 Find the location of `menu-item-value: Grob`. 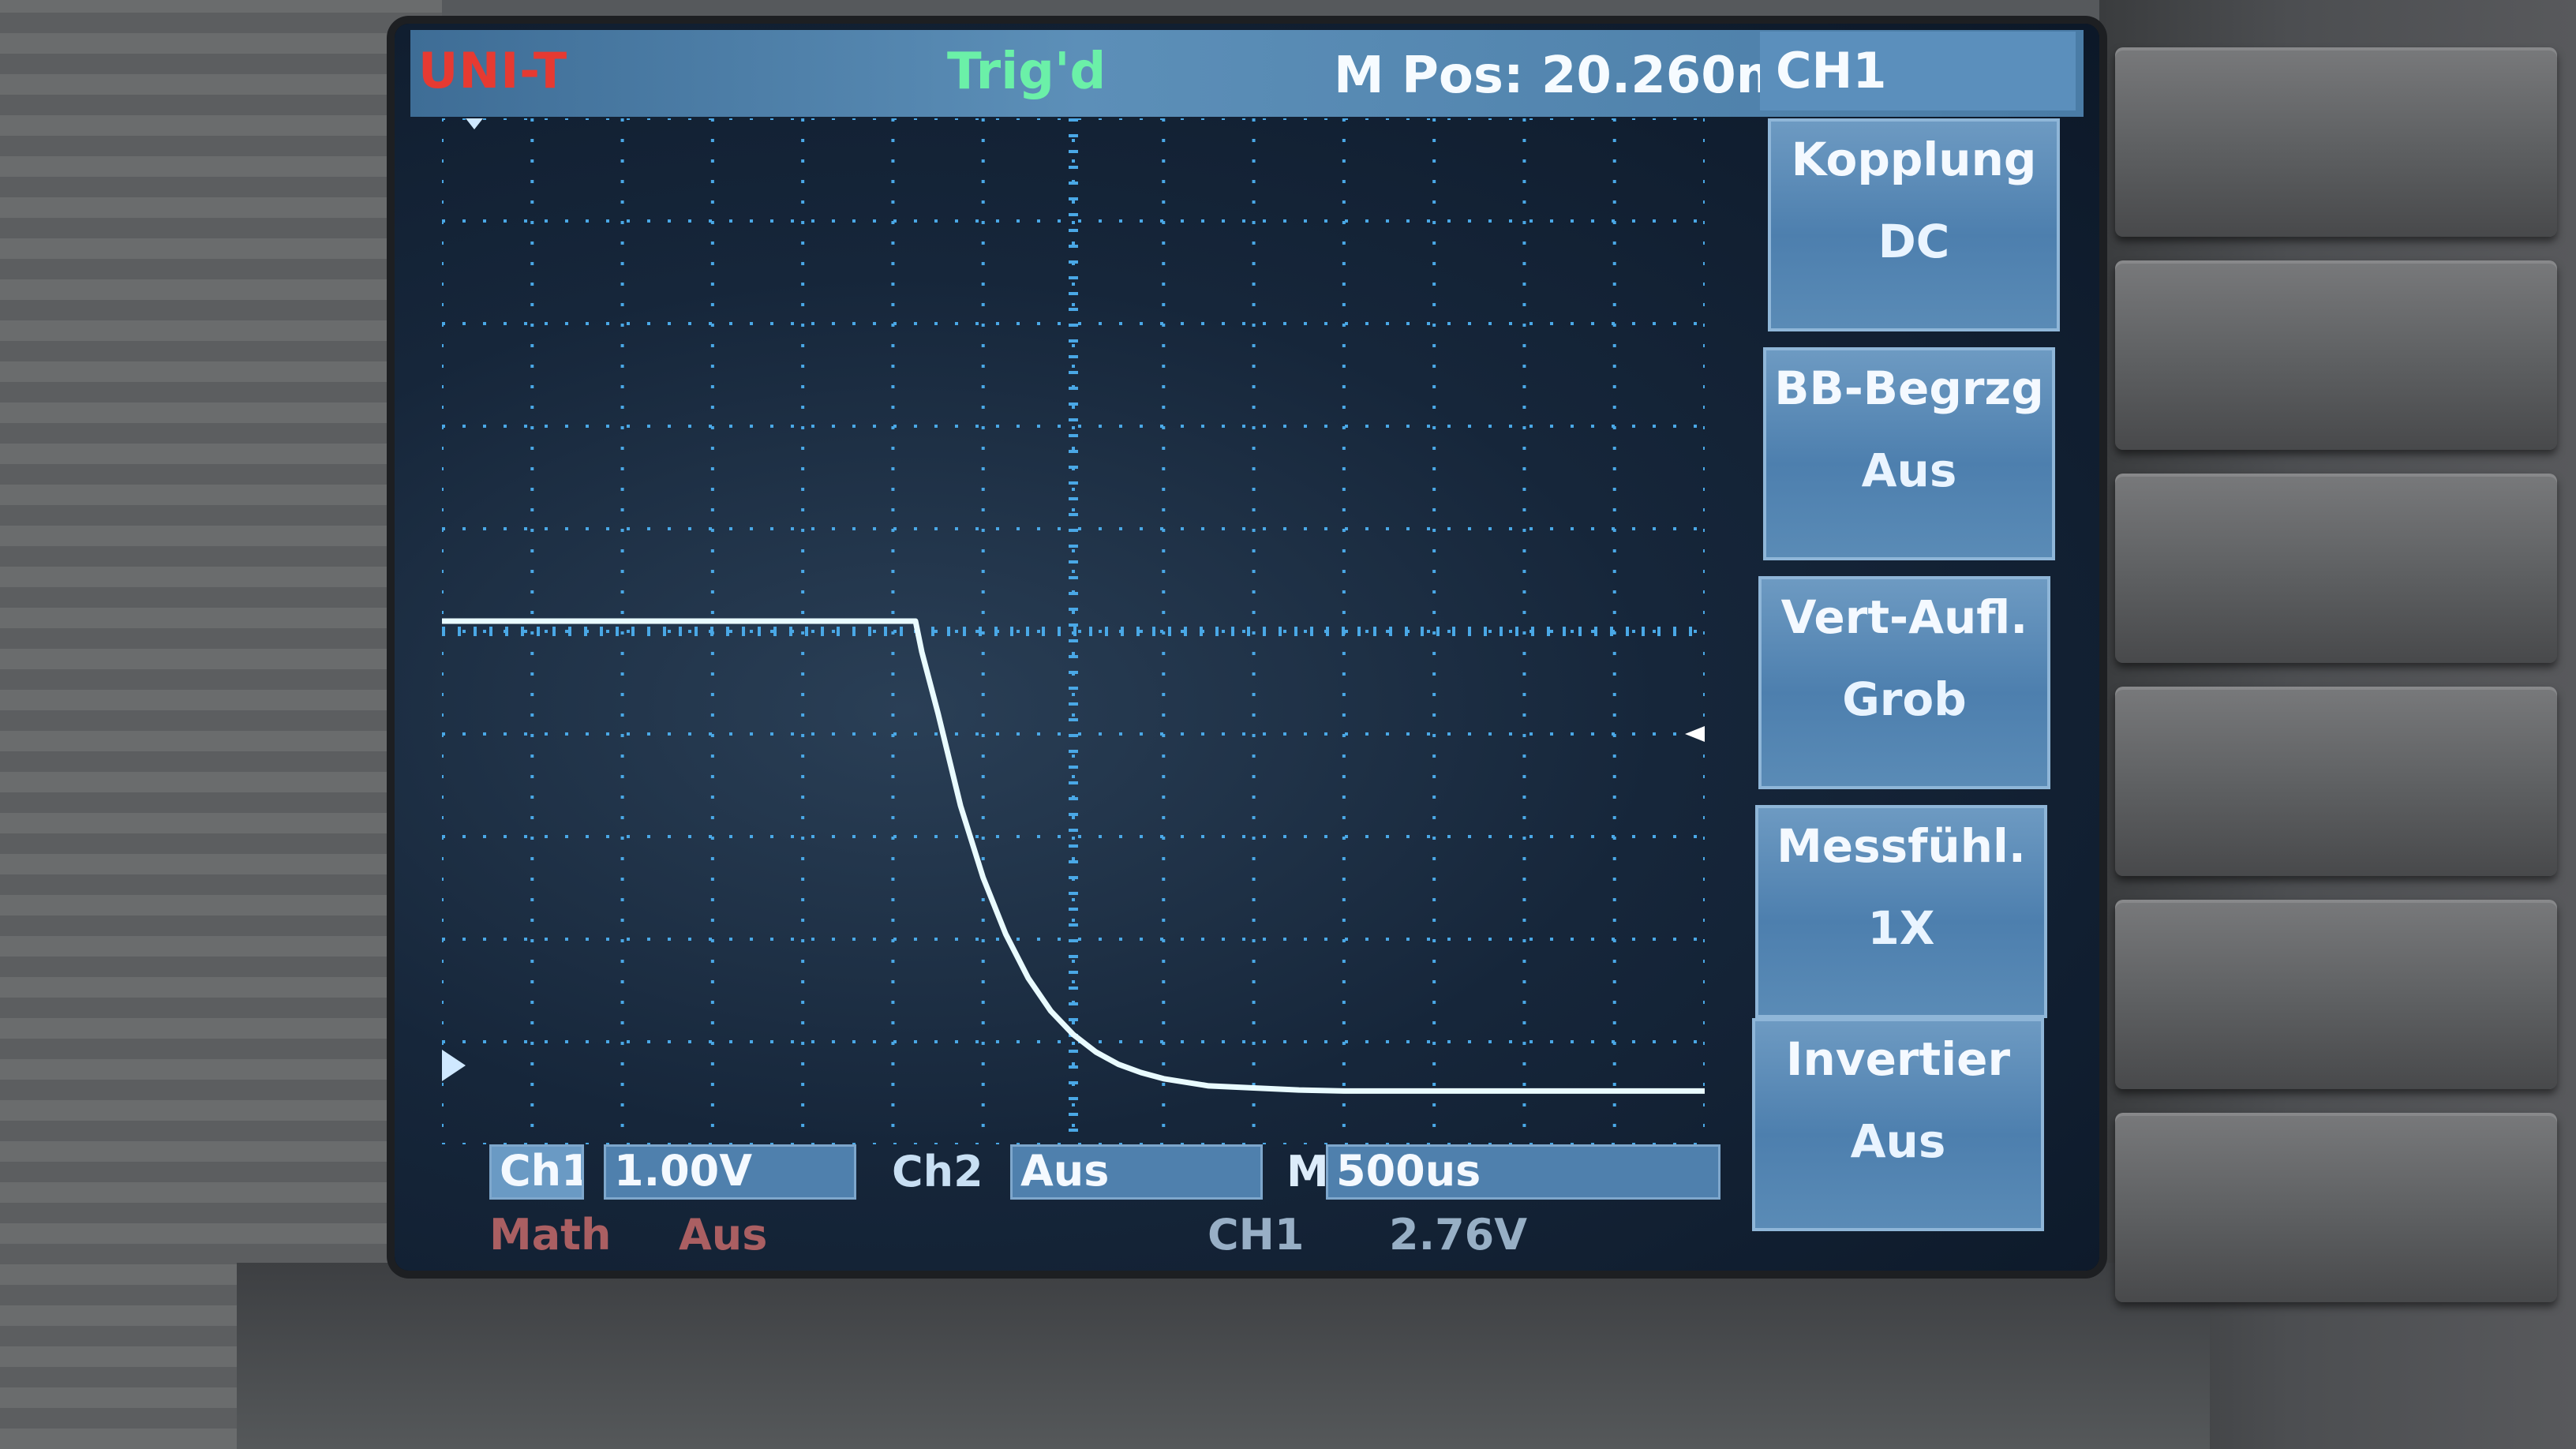

menu-item-value: Grob is located at coordinates (1904, 699).